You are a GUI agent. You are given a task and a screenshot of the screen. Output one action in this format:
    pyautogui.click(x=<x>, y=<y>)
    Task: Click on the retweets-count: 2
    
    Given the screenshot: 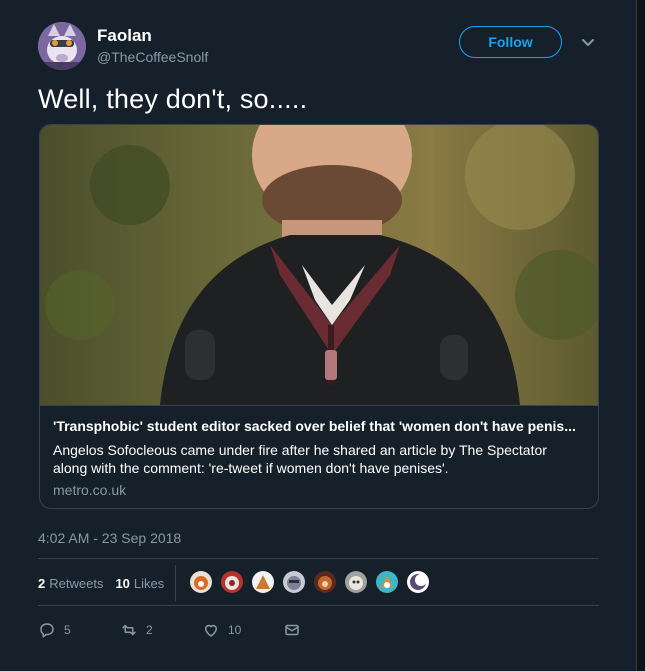 What is the action you would take?
    pyautogui.click(x=41, y=583)
    